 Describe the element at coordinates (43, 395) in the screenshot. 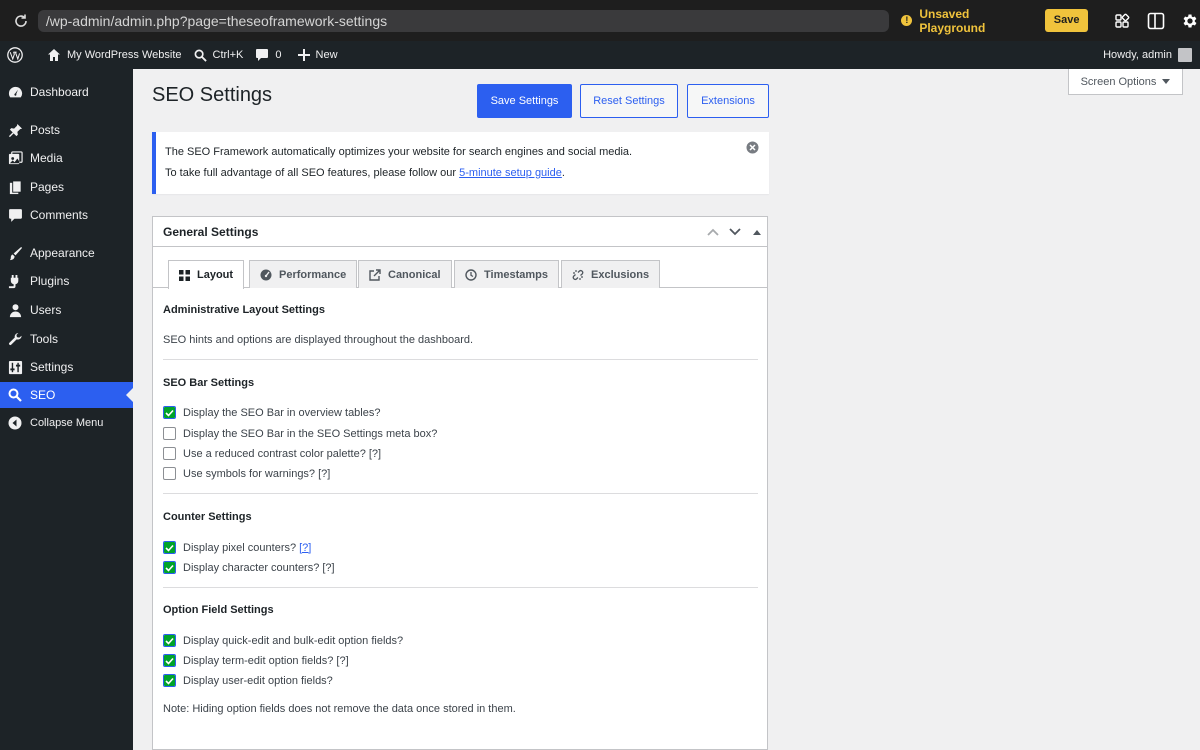

I see `menu-label: SEO` at that location.